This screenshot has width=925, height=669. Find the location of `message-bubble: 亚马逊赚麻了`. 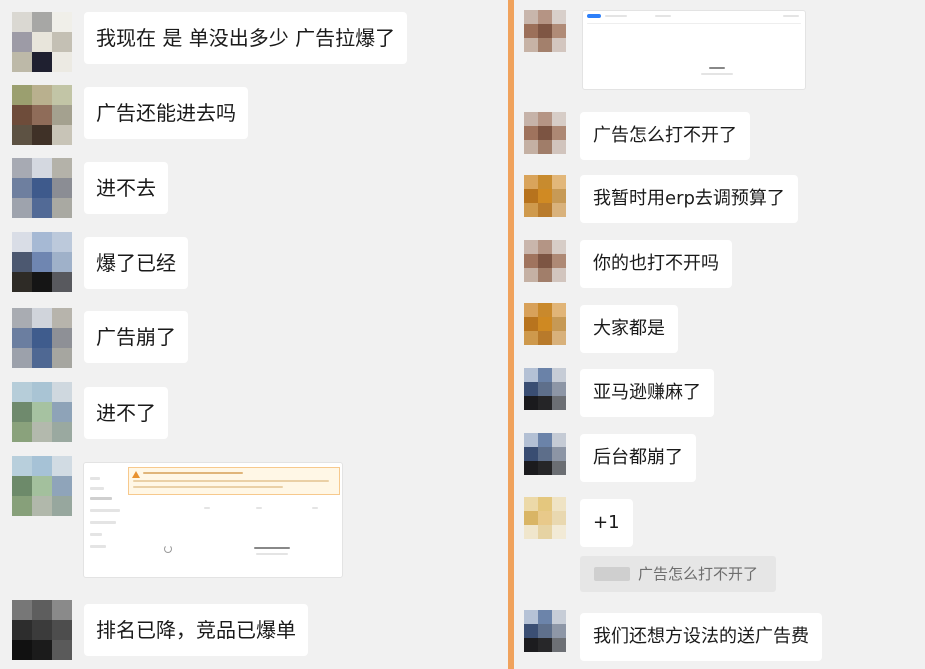

message-bubble: 亚马逊赚麻了 is located at coordinates (647, 393).